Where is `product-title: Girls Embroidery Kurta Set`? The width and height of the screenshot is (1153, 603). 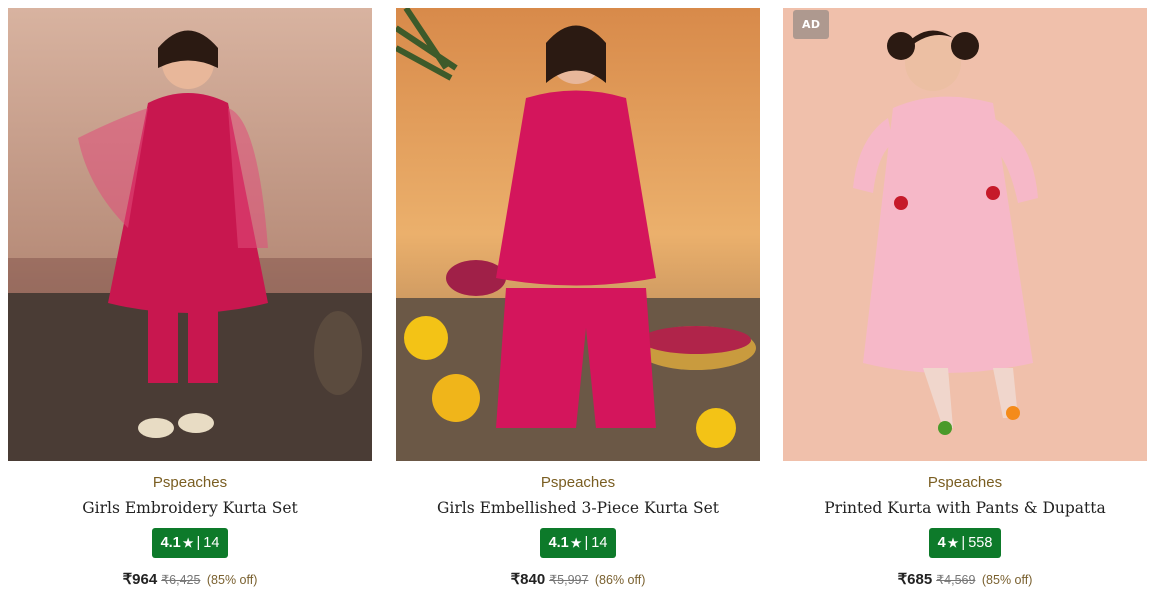
product-title: Girls Embroidery Kurta Set is located at coordinates (190, 508).